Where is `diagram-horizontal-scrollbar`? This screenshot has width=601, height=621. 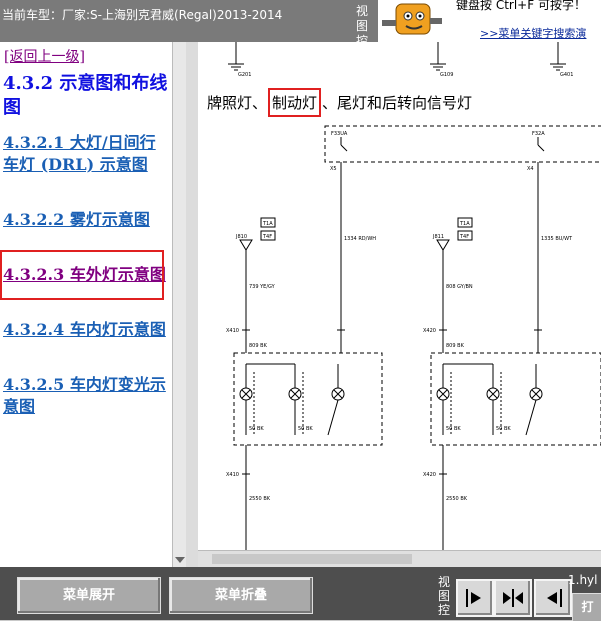
diagram-horizontal-scrollbar is located at coordinates (399, 559).